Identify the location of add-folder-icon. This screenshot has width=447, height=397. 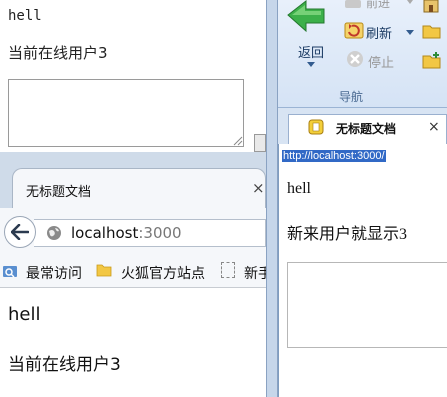
(432, 61).